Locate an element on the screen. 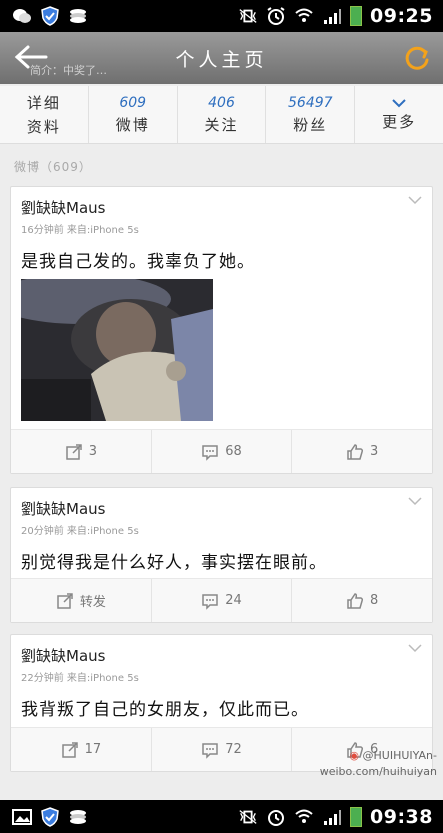  like-button: 8 is located at coordinates (362, 600).